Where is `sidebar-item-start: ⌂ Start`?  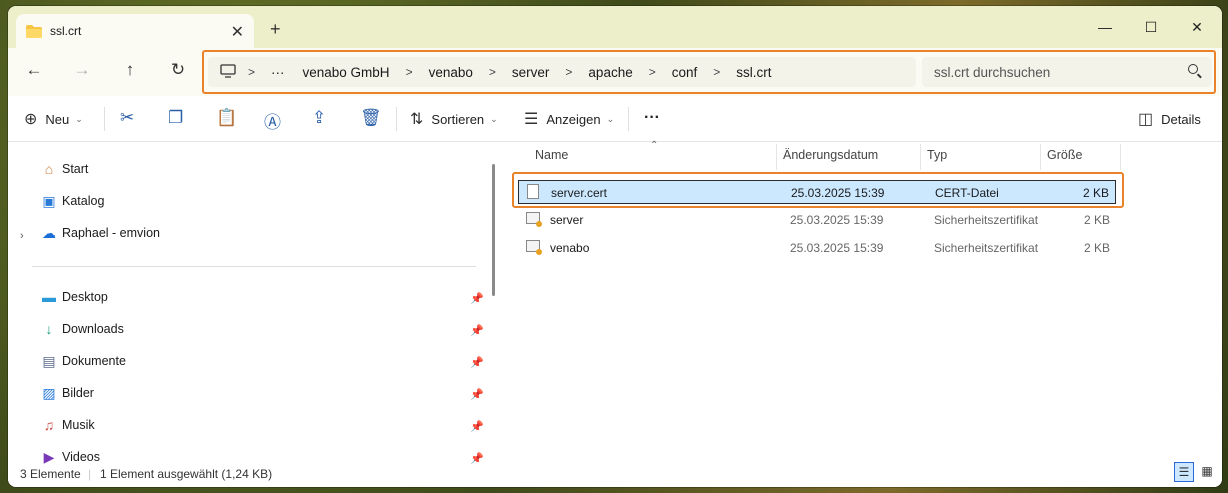 sidebar-item-start: ⌂ Start is located at coordinates (64, 169).